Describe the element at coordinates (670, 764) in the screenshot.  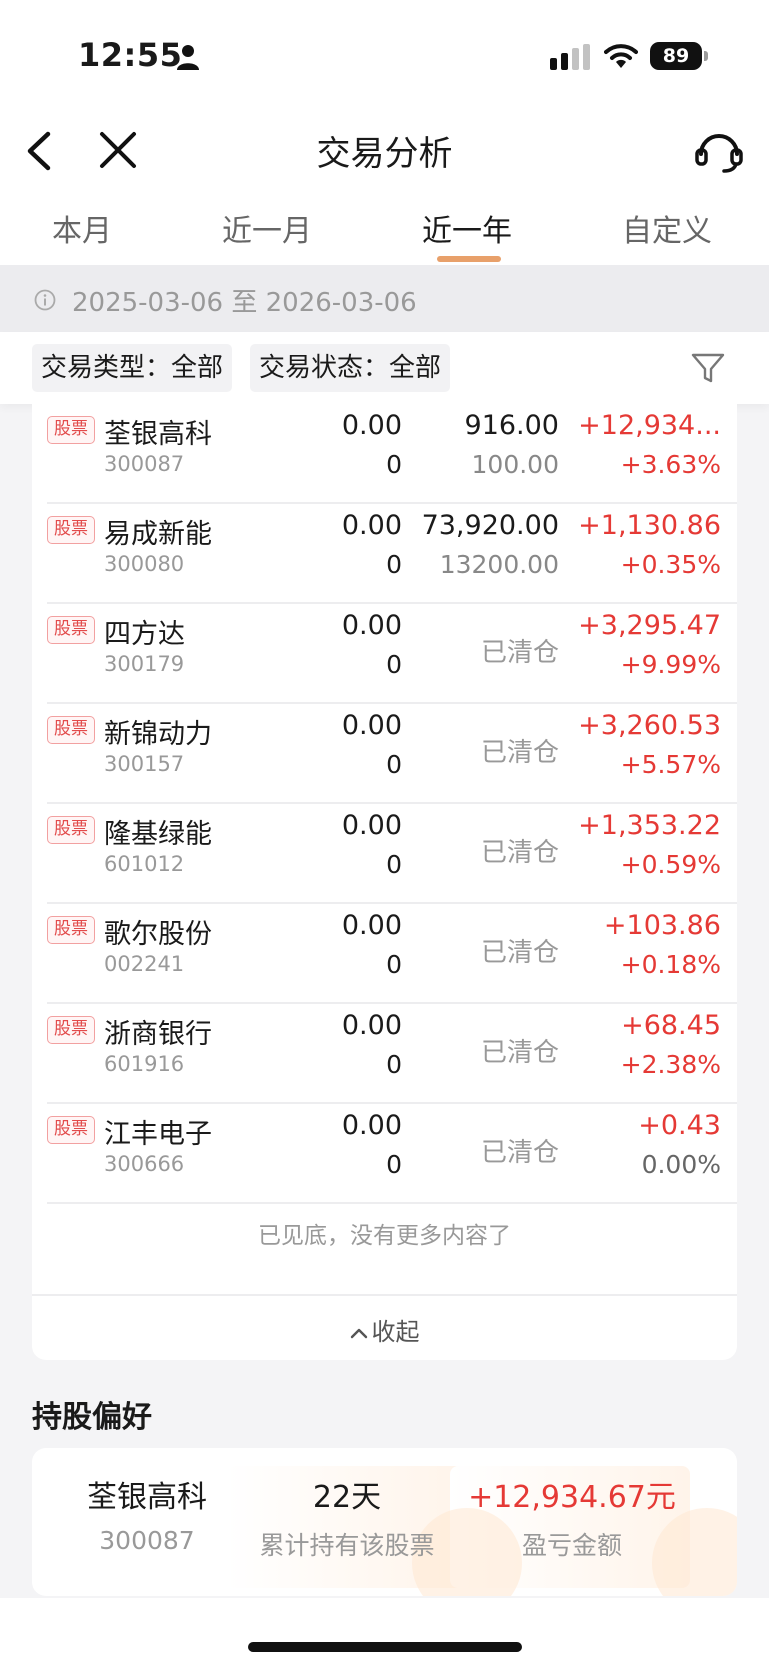
I see `profit-rate: +5.57%` at that location.